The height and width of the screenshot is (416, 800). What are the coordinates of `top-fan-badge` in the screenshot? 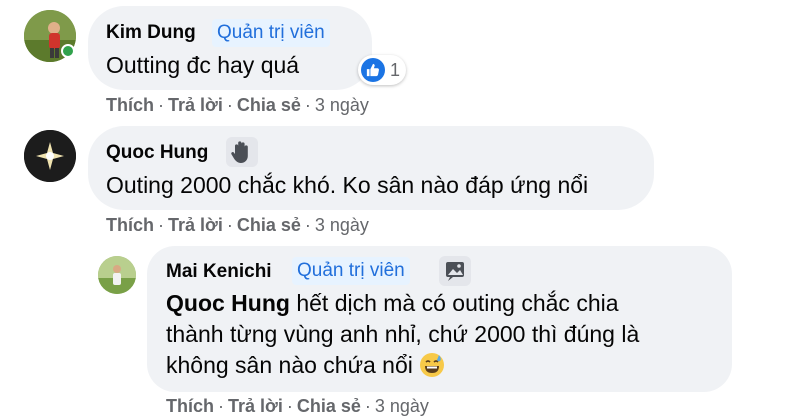 It's located at (242, 152).